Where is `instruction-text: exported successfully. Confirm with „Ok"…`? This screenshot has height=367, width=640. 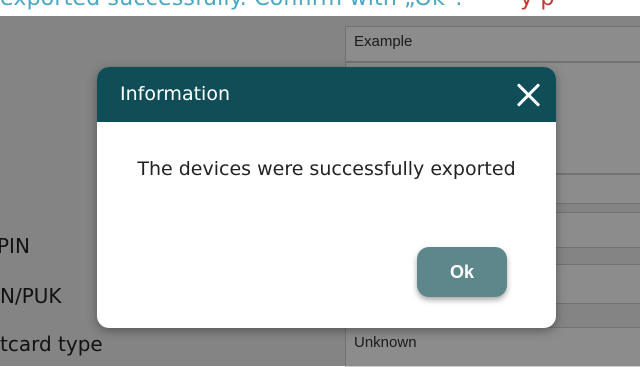 instruction-text: exported successfully. Confirm with „Ok"… is located at coordinates (320, 8).